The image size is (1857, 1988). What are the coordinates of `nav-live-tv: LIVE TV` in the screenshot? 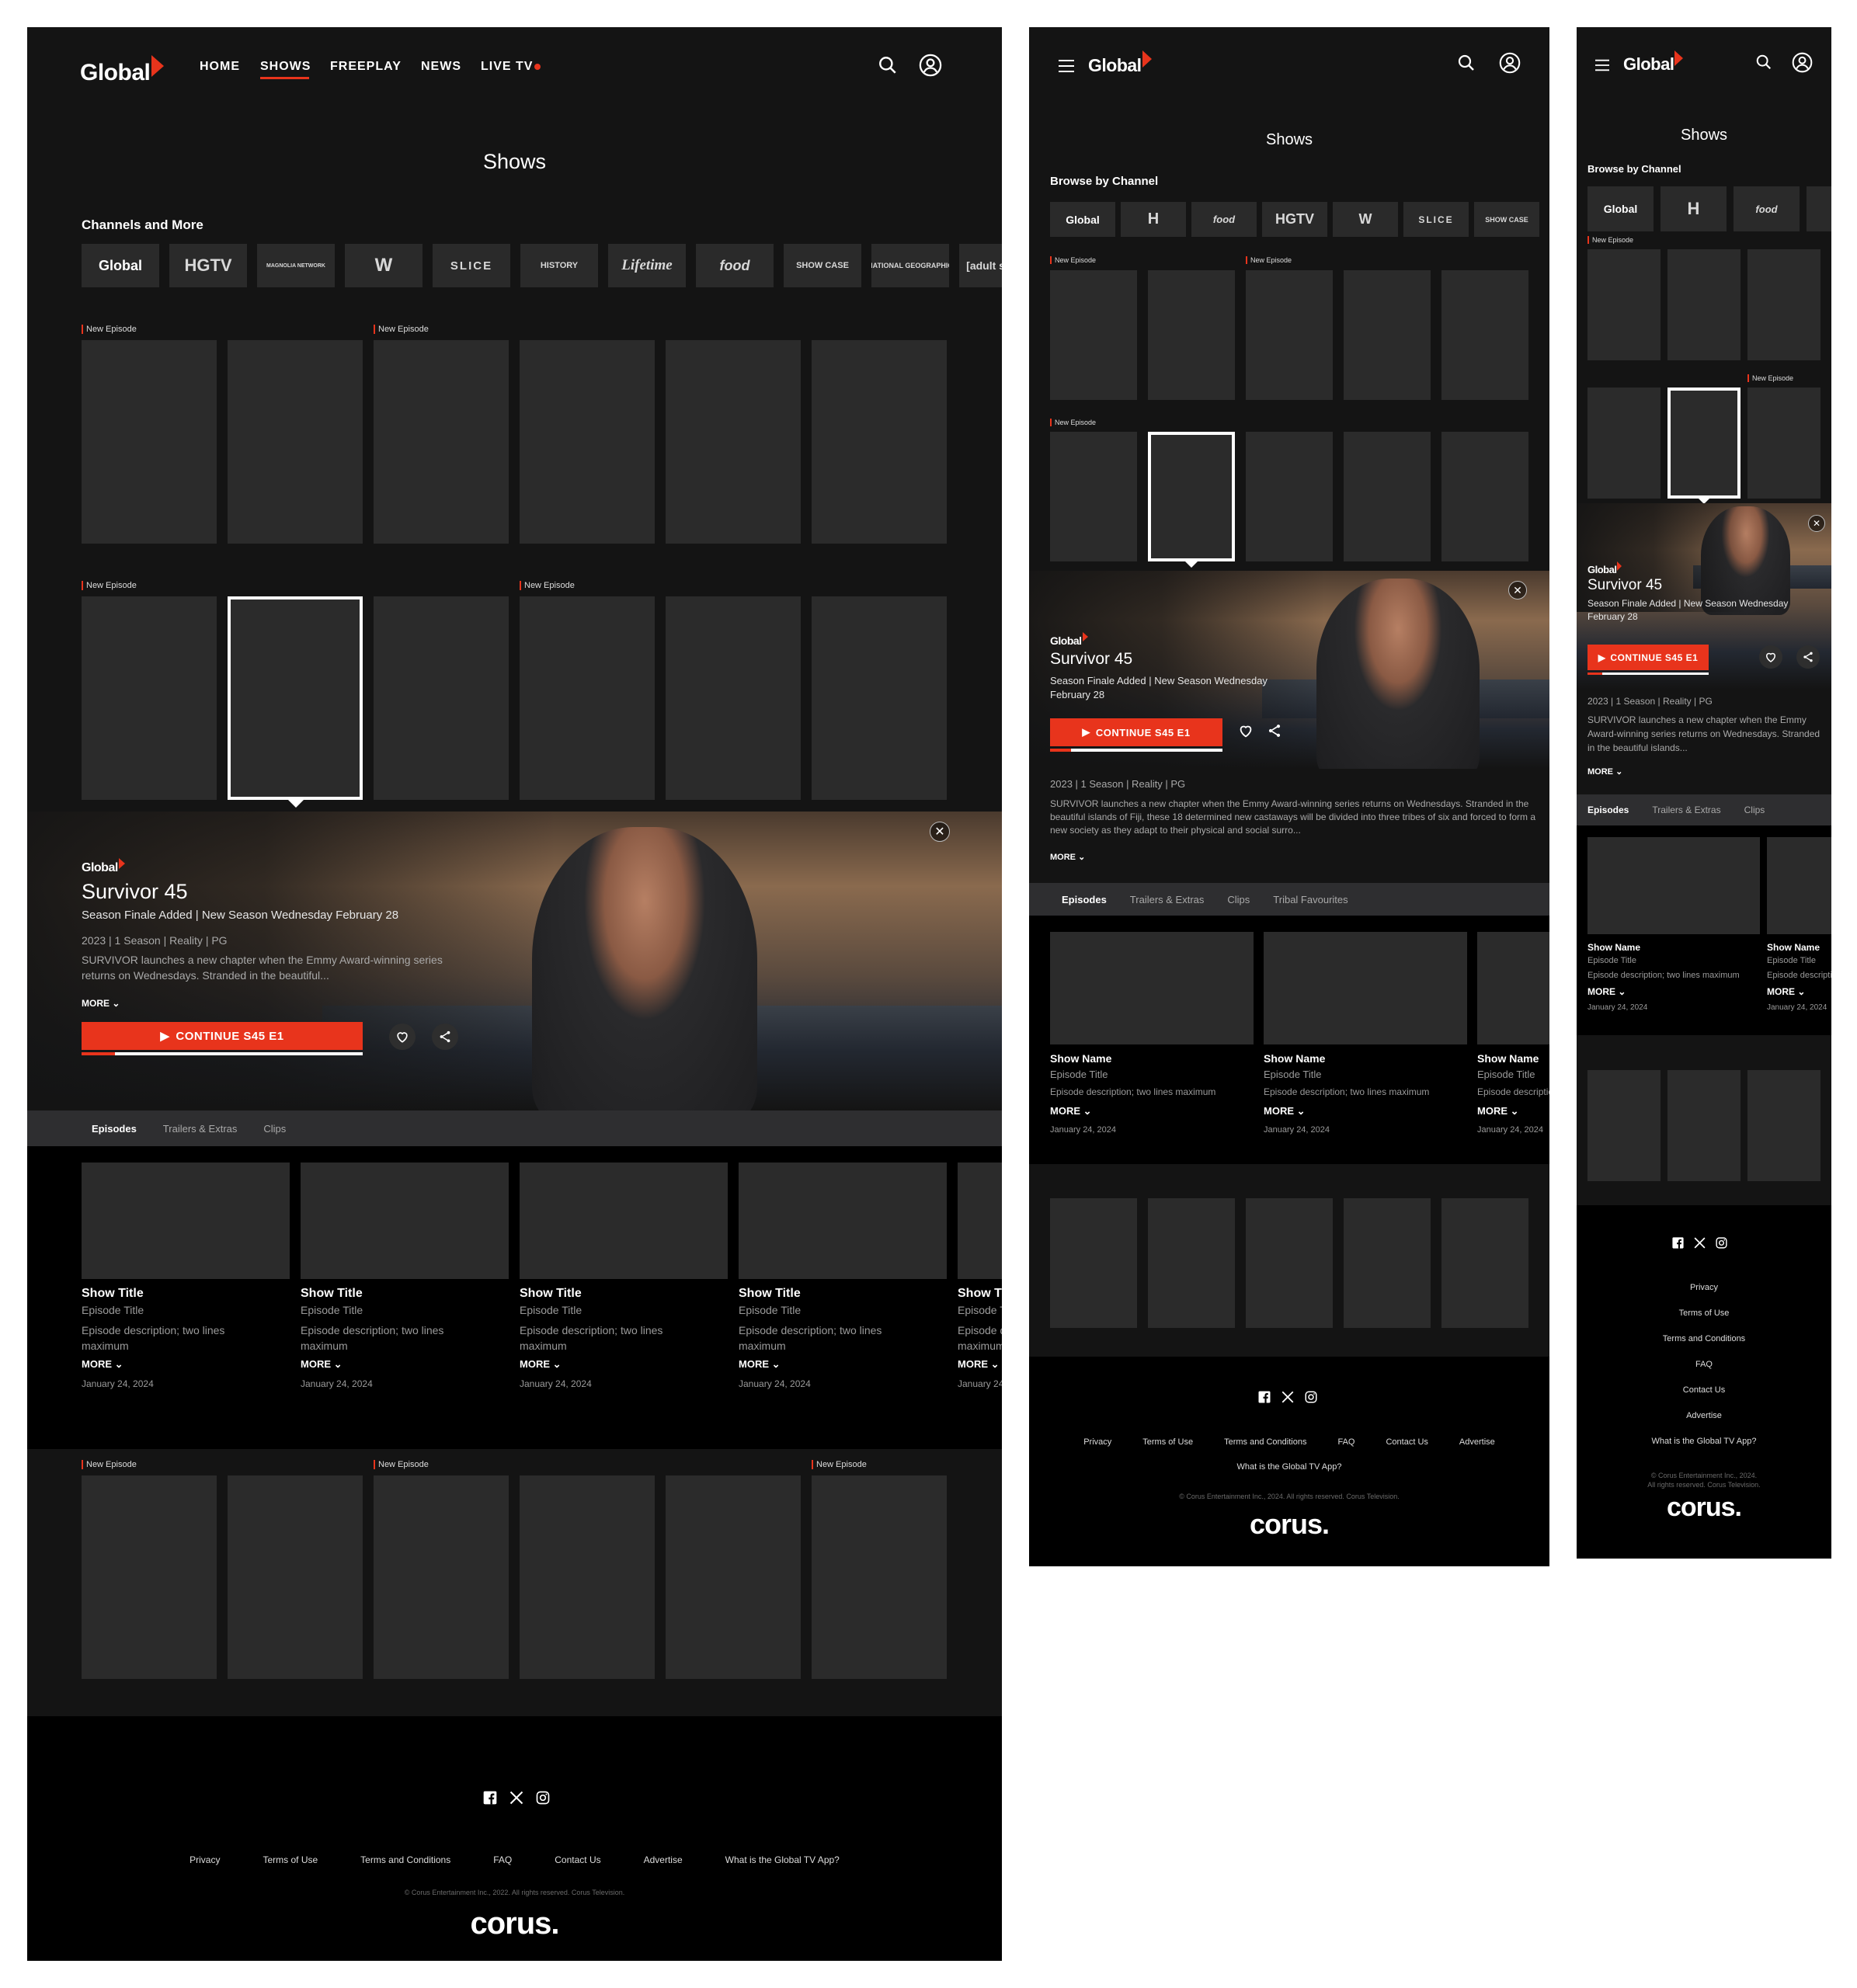 It's located at (507, 67).